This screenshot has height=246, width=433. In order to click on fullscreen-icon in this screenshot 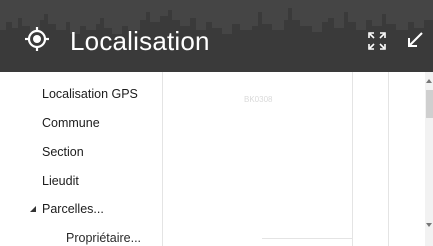, I will do `click(377, 41)`.